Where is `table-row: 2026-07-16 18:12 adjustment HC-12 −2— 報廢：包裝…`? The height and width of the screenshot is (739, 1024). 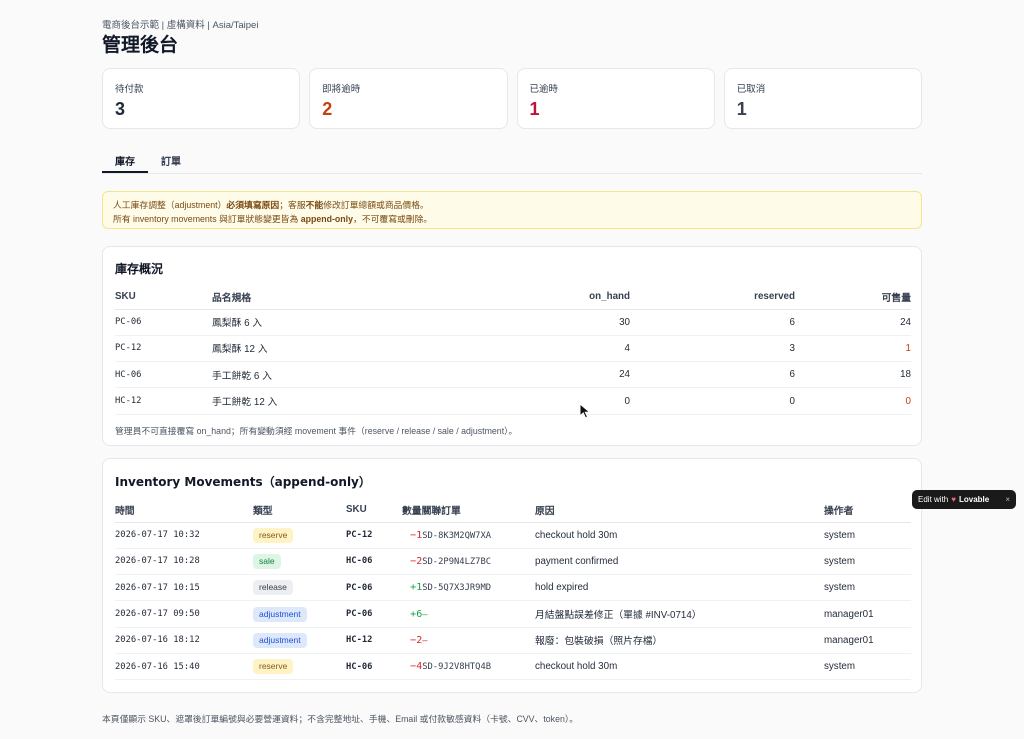
table-row: 2026-07-16 18:12 adjustment HC-12 −2— 報廢：包裝… is located at coordinates (513, 640).